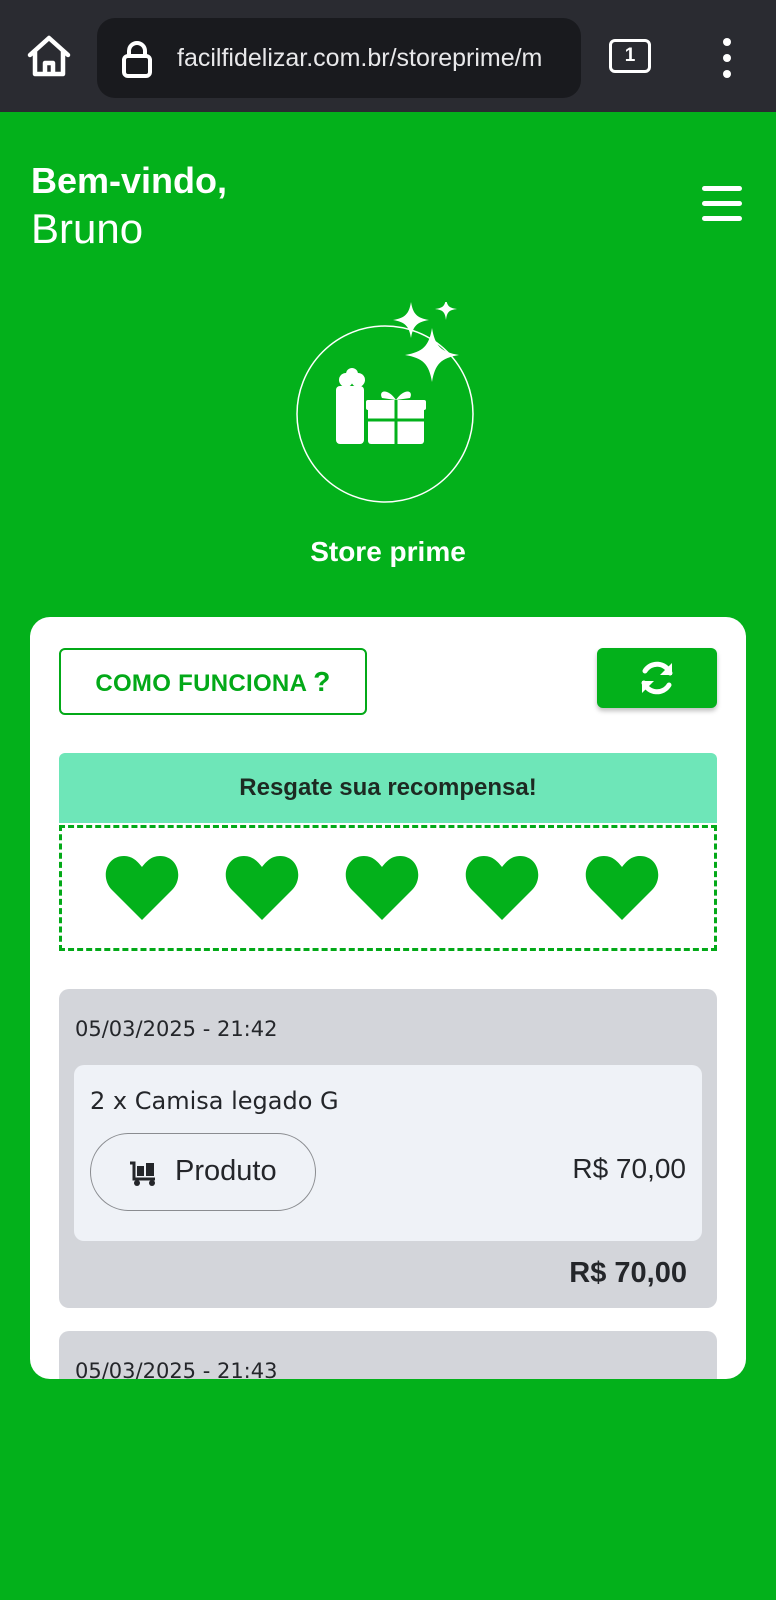 The image size is (776, 1600). Describe the element at coordinates (630, 56) in the screenshot. I see `tabs-icon: 1` at that location.